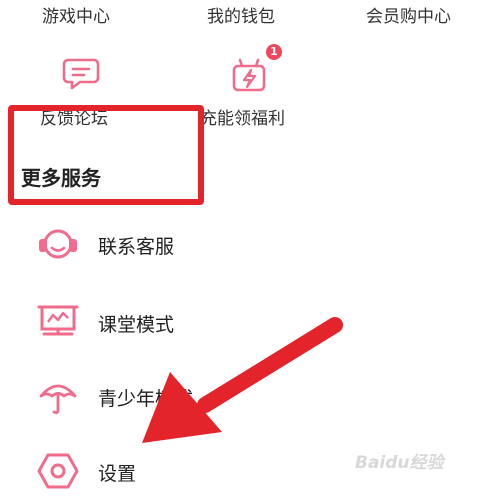  Describe the element at coordinates (81, 74) in the screenshot. I see `chat-bubble-icon` at that location.